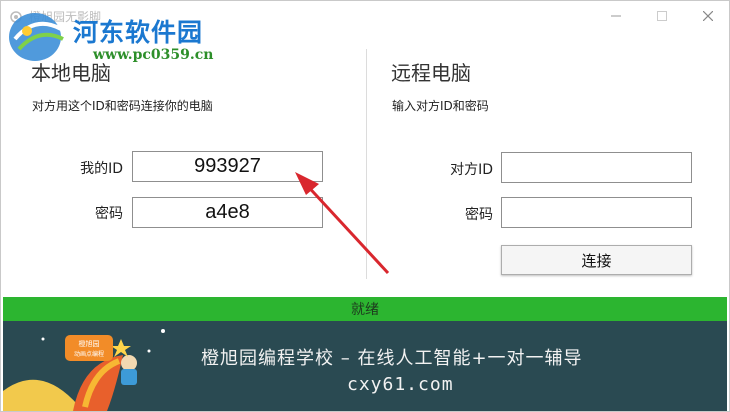  I want to click on banner-badge: 橙旭园 动画点编程, so click(89, 348).